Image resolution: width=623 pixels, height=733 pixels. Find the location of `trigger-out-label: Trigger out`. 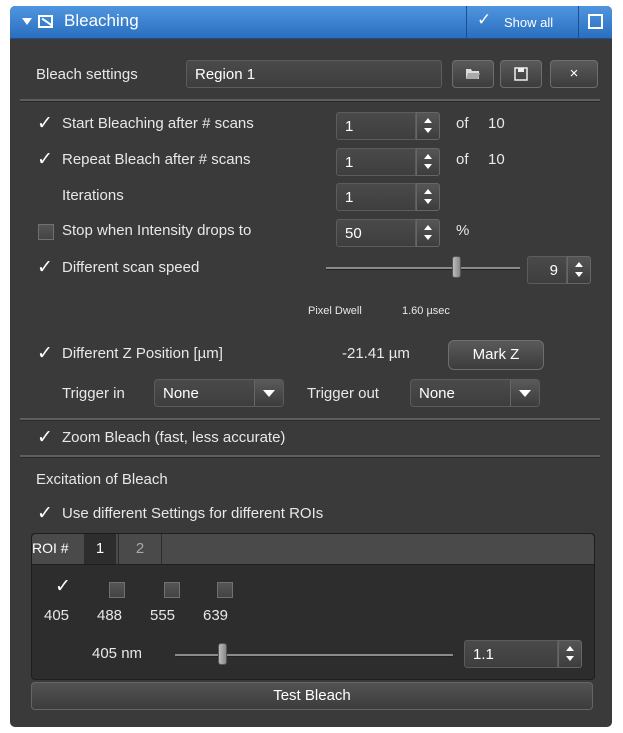

trigger-out-label: Trigger out is located at coordinates (343, 393).